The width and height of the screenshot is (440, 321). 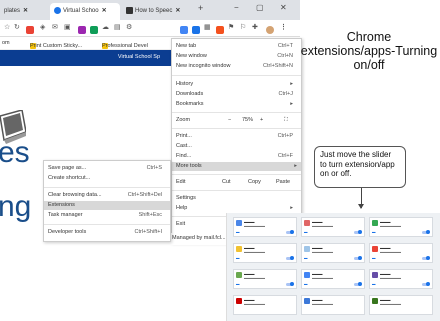 I want to click on menu-shortcut: Ctrl+T, so click(x=285, y=46).